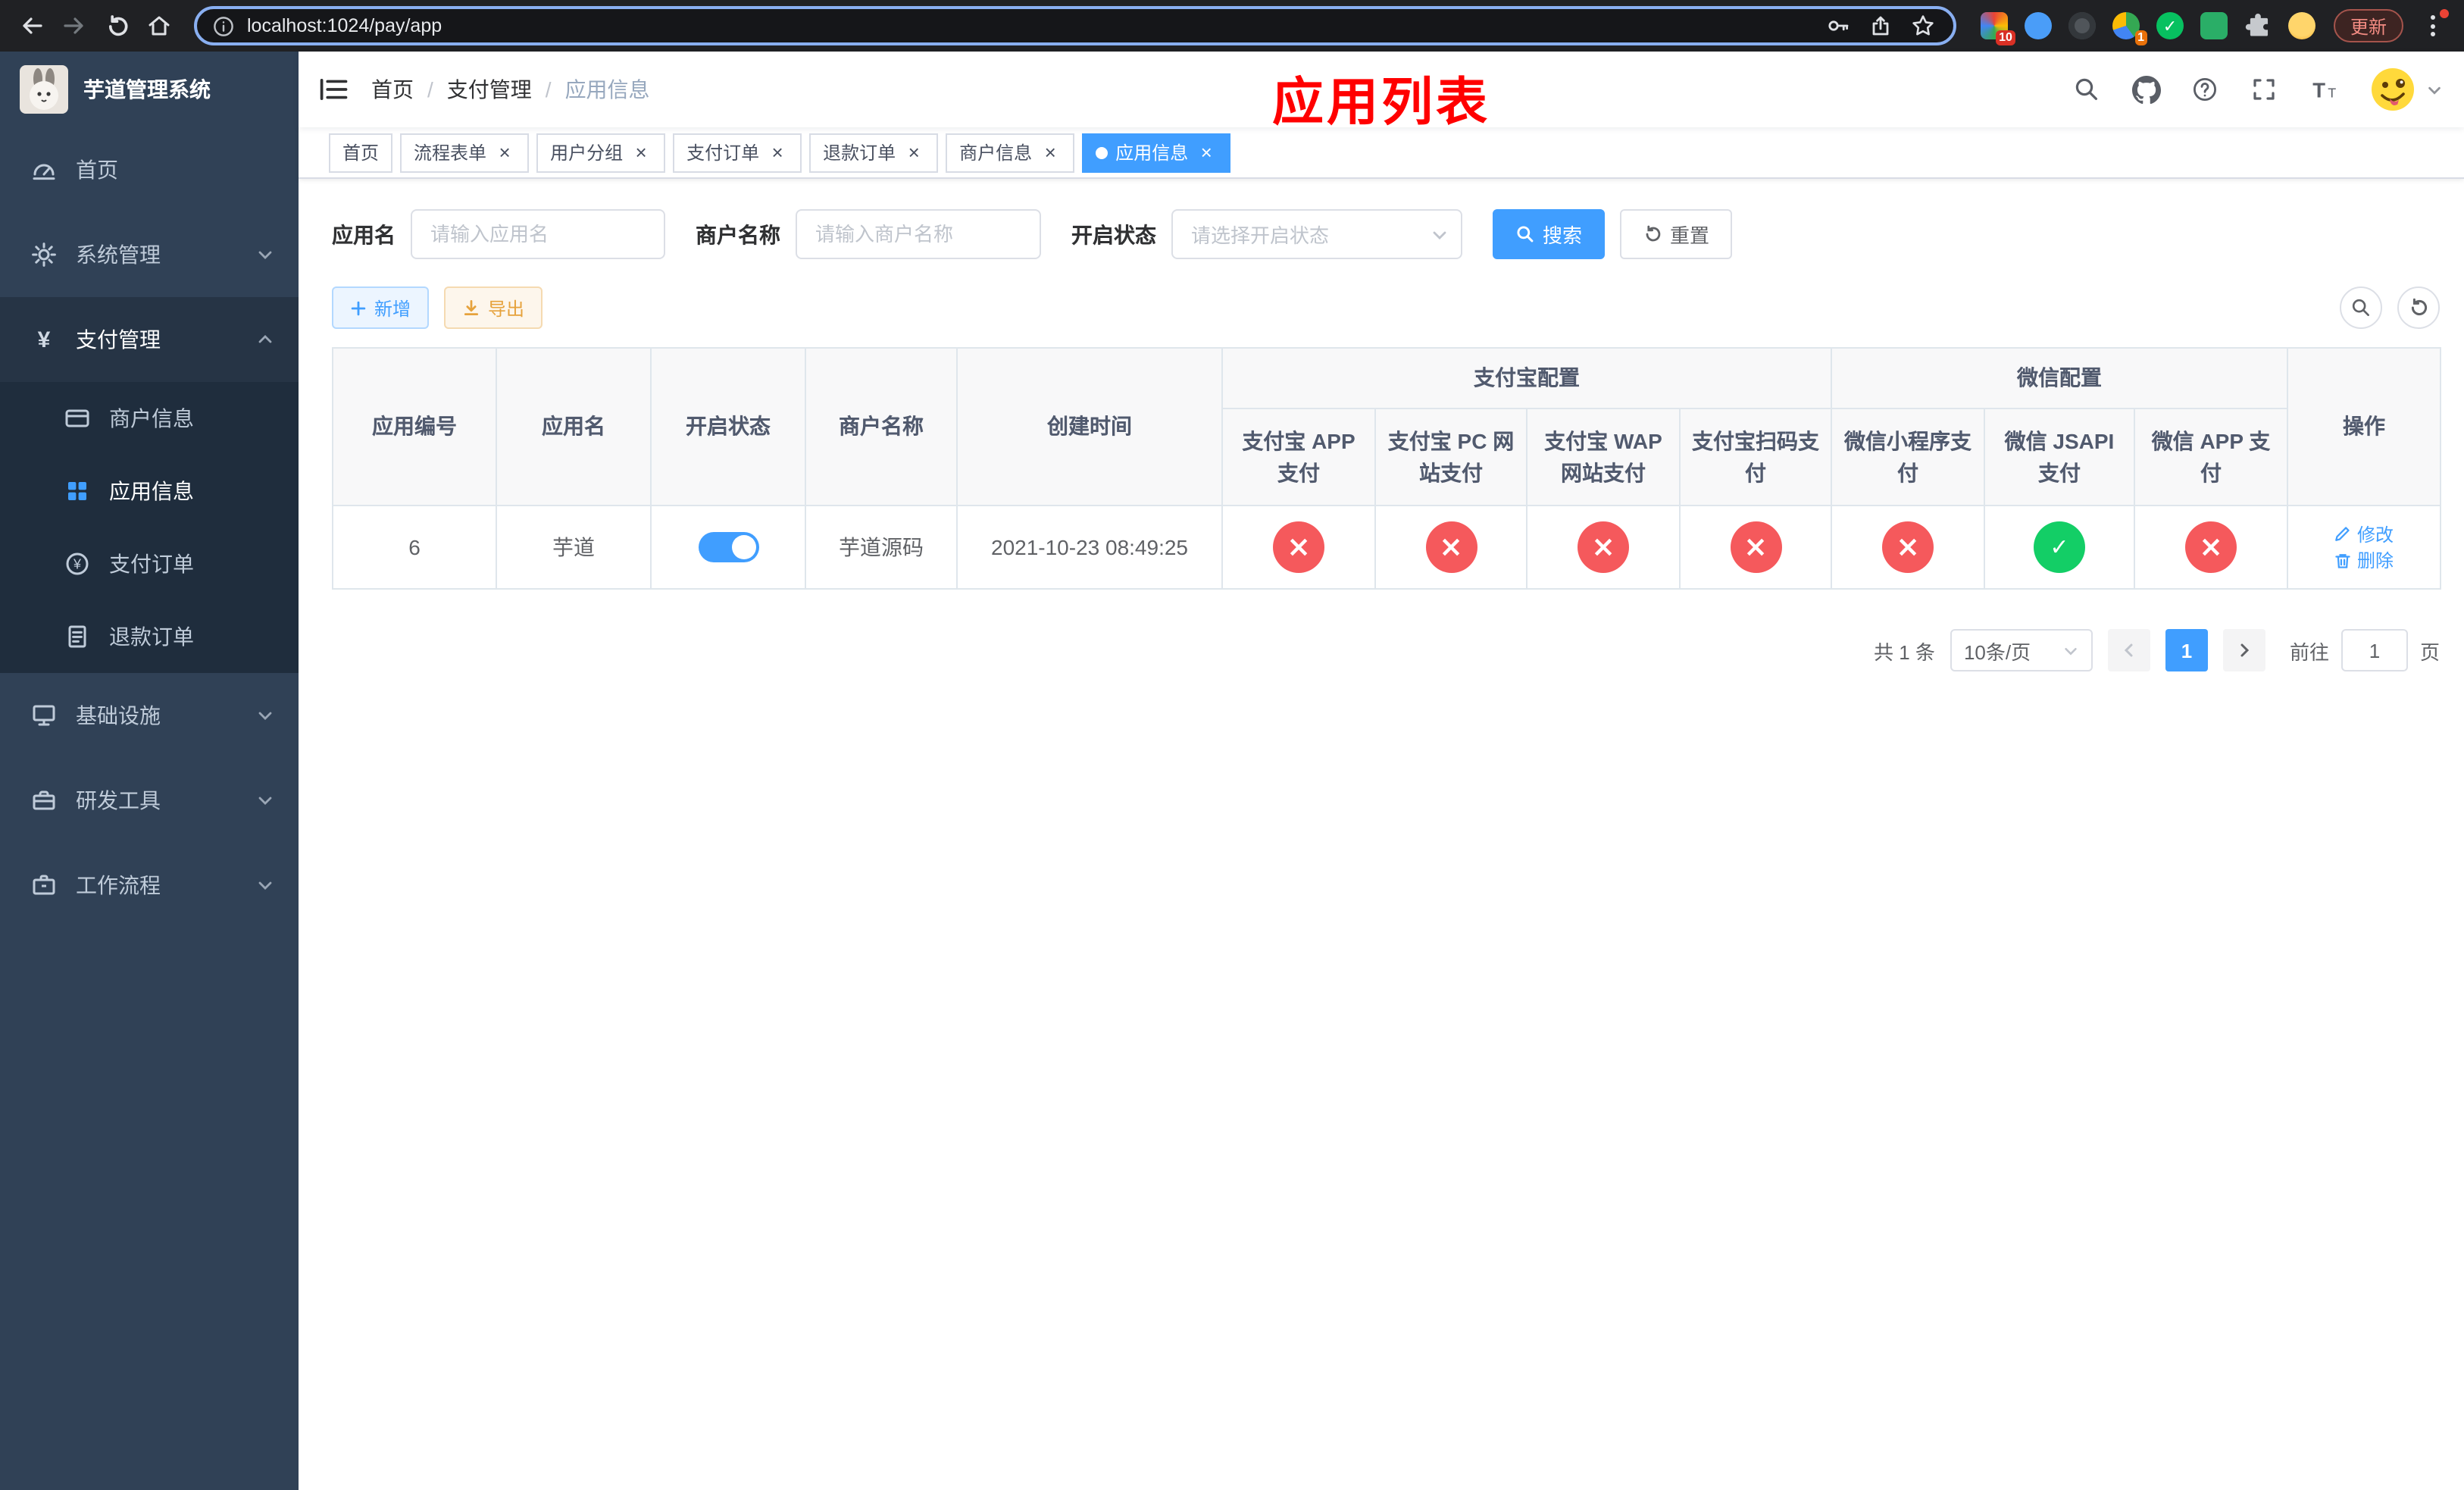  I want to click on sidebar-item-label: 应用信息, so click(151, 491).